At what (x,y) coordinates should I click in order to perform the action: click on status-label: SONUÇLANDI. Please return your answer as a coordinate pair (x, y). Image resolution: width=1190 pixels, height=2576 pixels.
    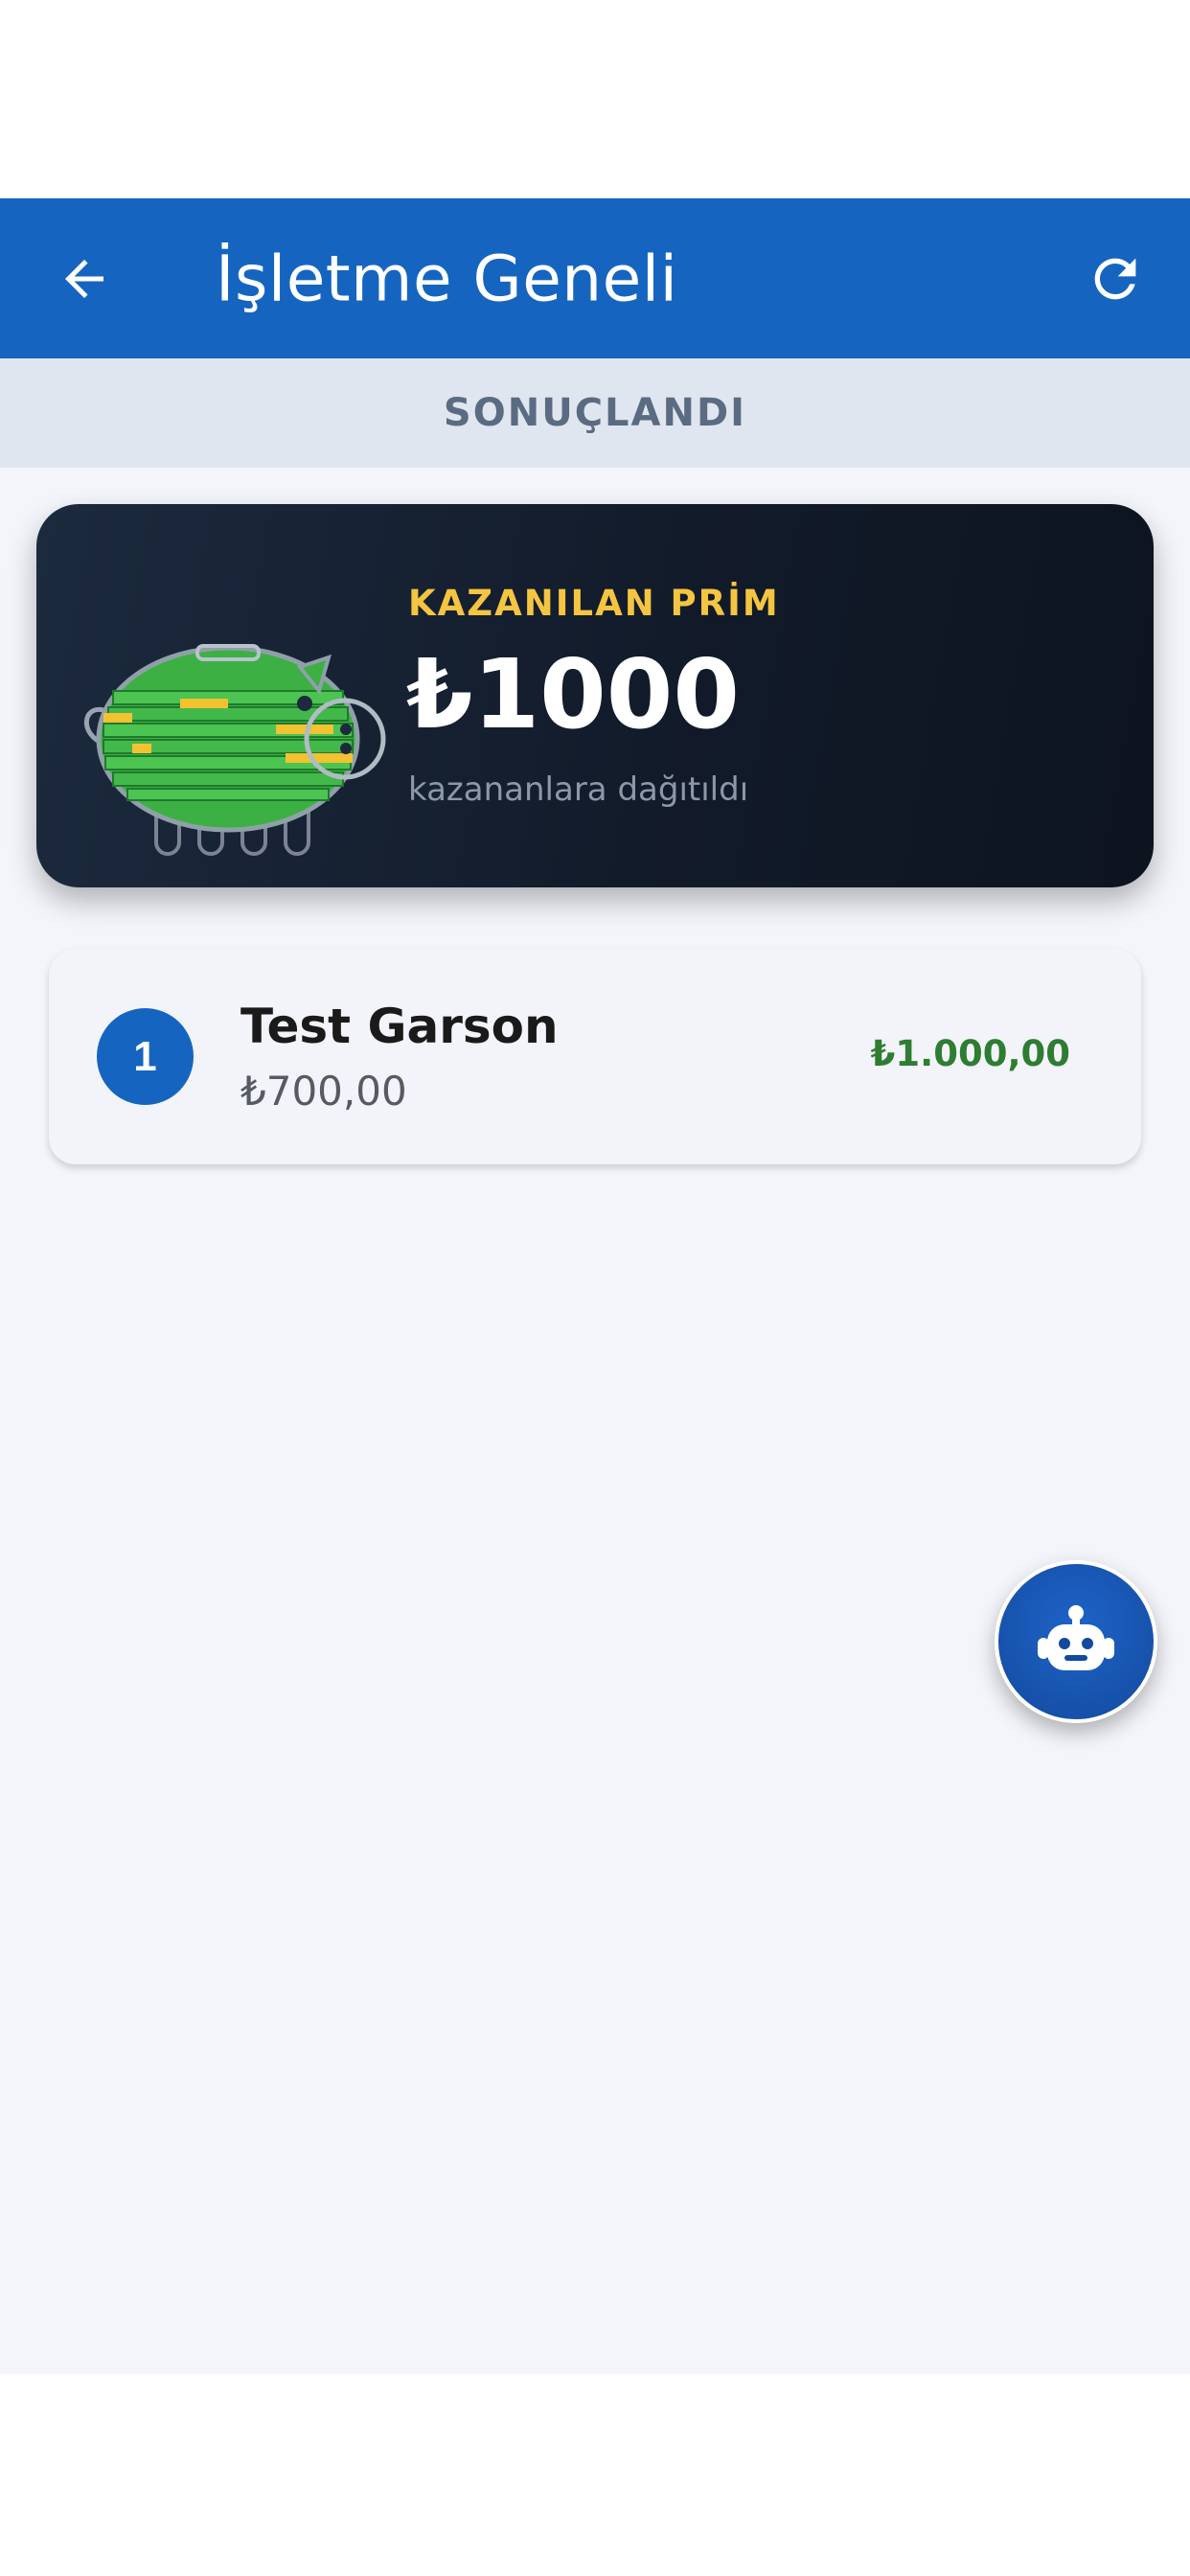
    Looking at the image, I should click on (595, 413).